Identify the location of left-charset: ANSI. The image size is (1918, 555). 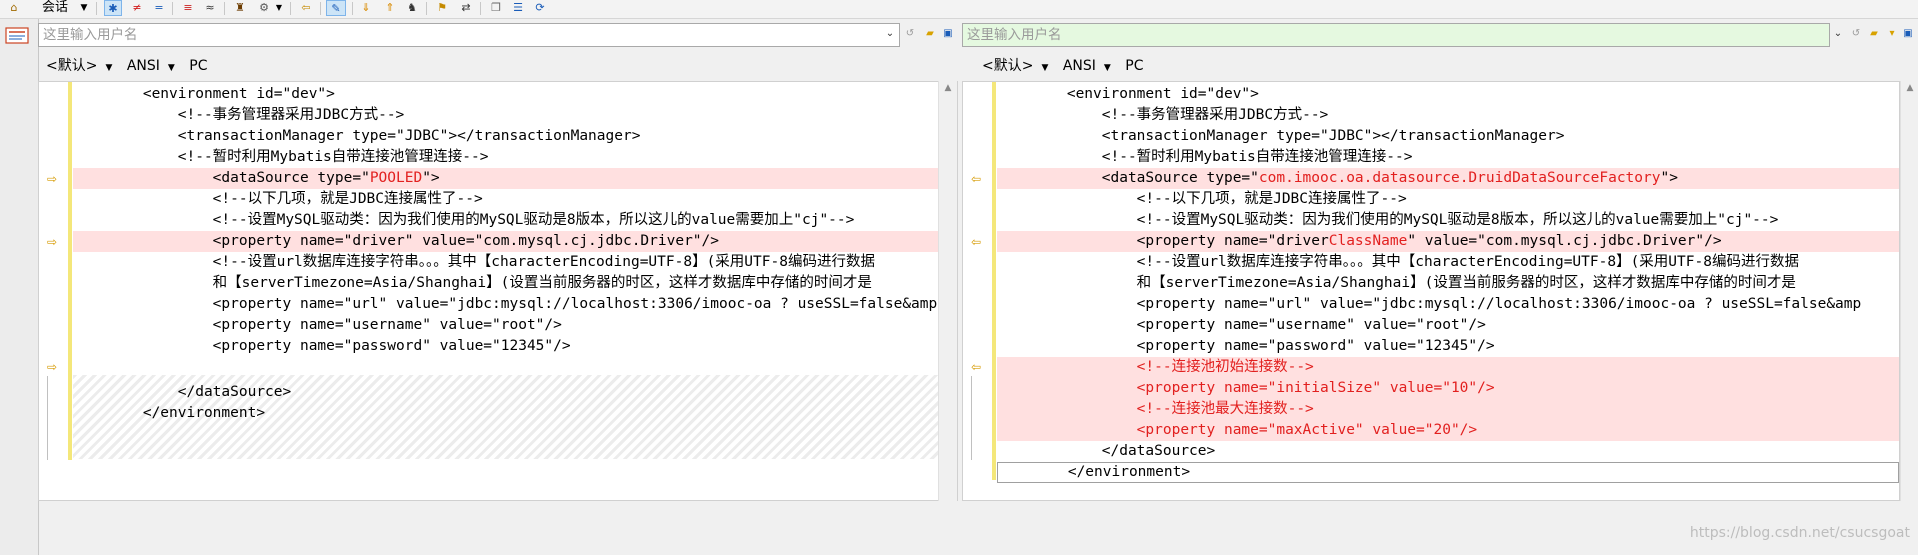
(143, 66).